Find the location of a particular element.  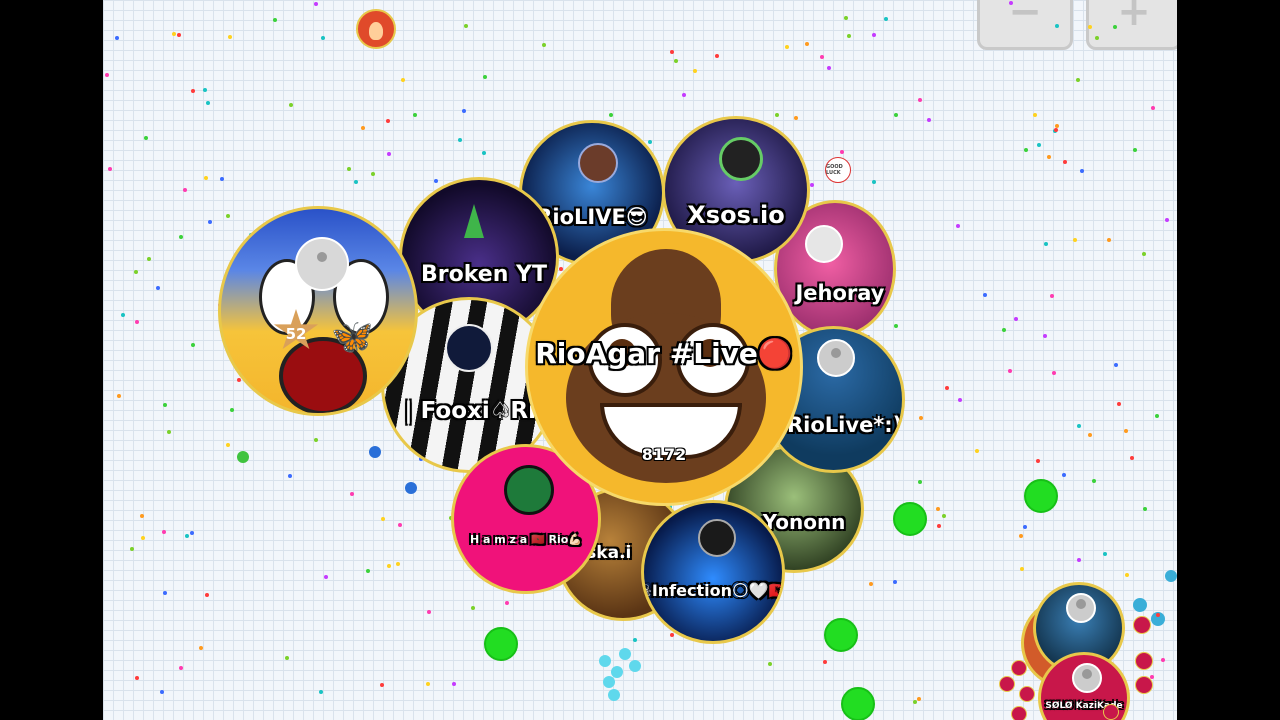

player-cell: RioAgar #Live🔴 8172 is located at coordinates (664, 367).